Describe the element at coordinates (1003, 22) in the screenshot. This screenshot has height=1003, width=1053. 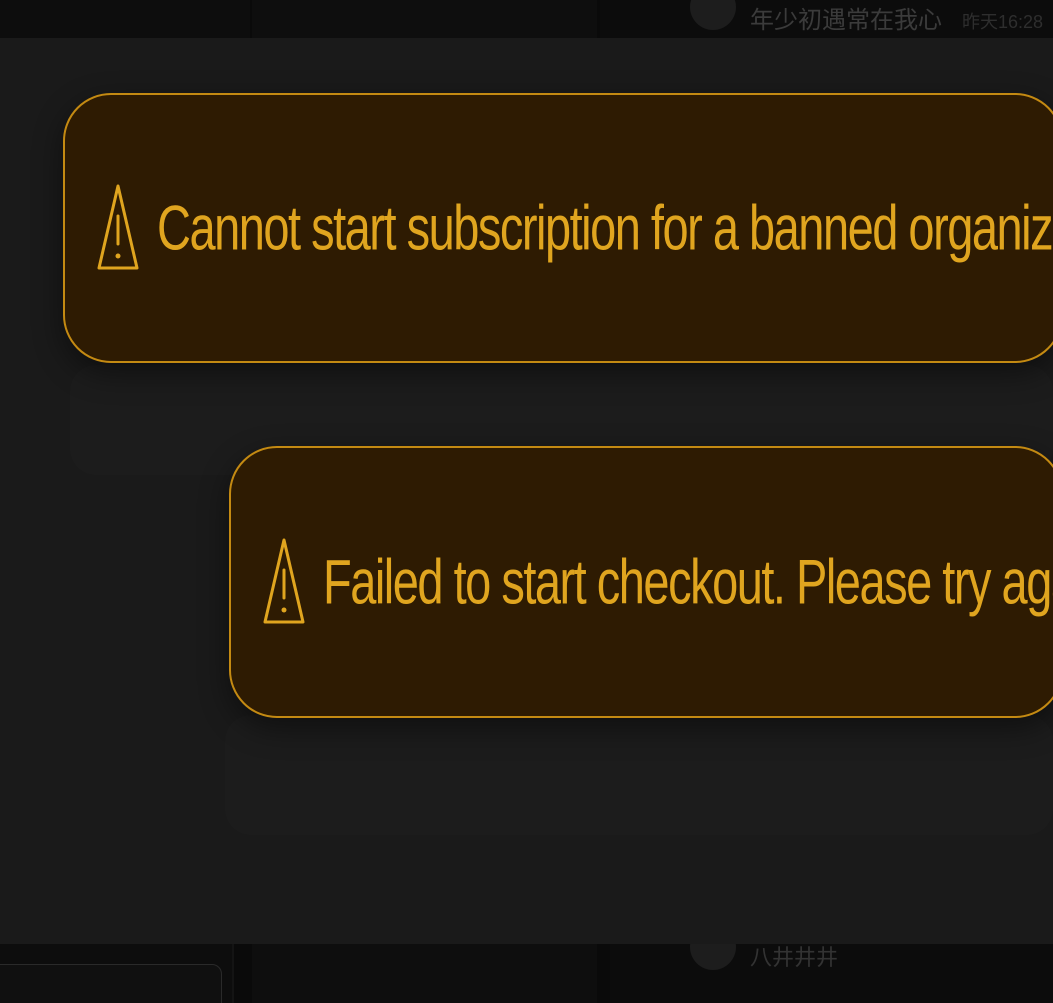
I see `chat-timestamp: 昨天16:28` at that location.